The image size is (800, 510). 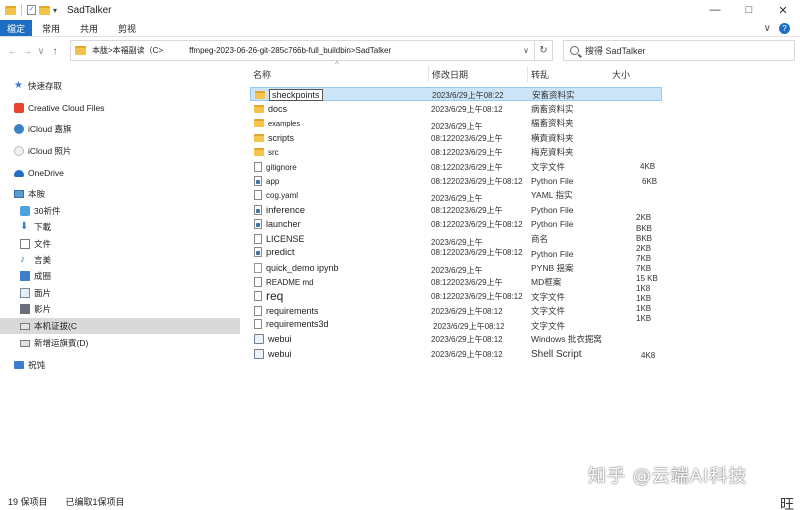 What do you see at coordinates (644, 228) in the screenshot?
I see `file-size: BKB` at bounding box center [644, 228].